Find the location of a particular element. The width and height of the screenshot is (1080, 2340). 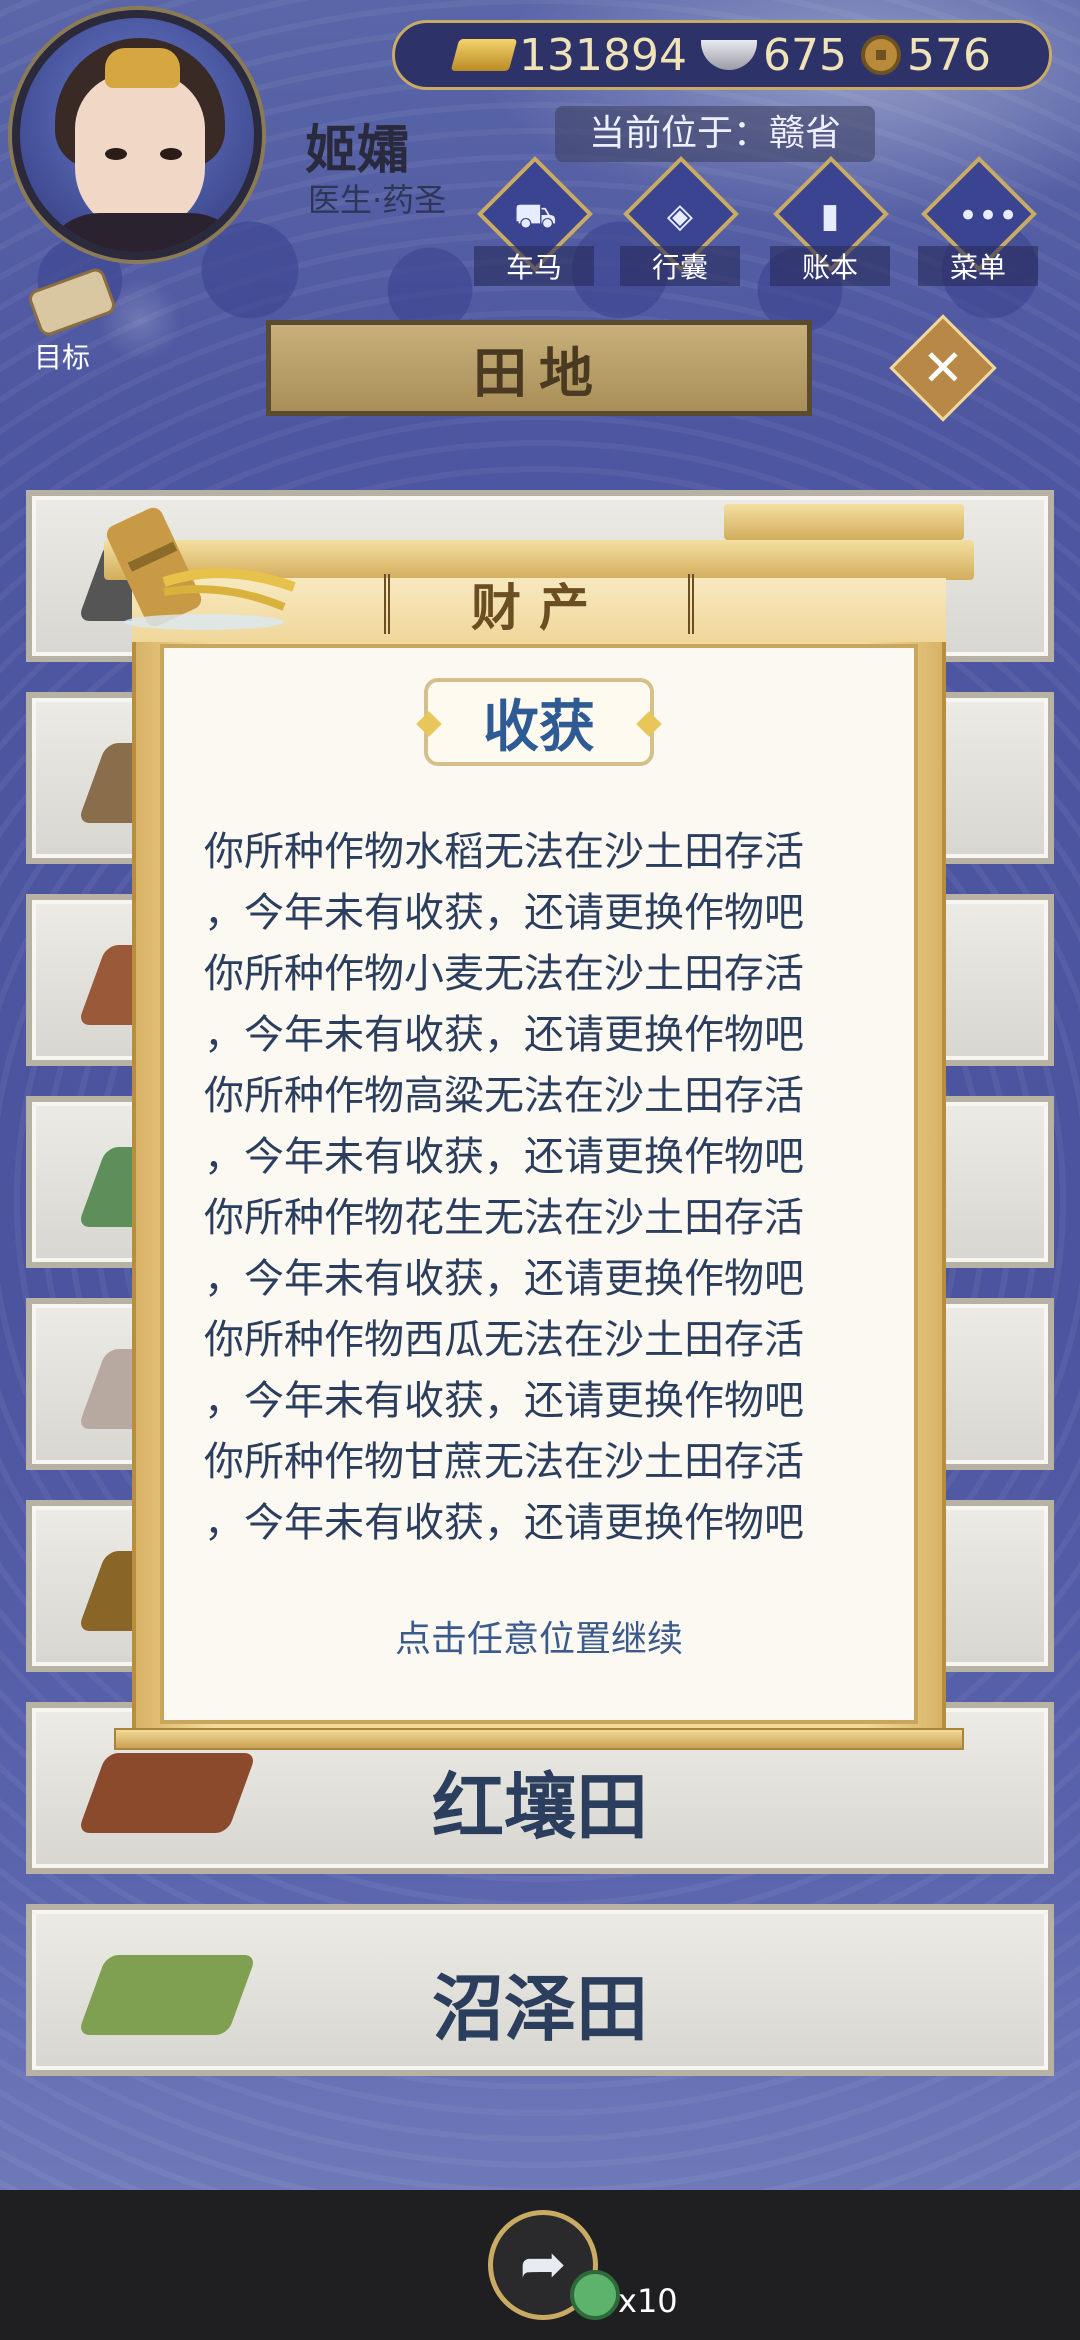

jade-coin-icon is located at coordinates (595, 2295).